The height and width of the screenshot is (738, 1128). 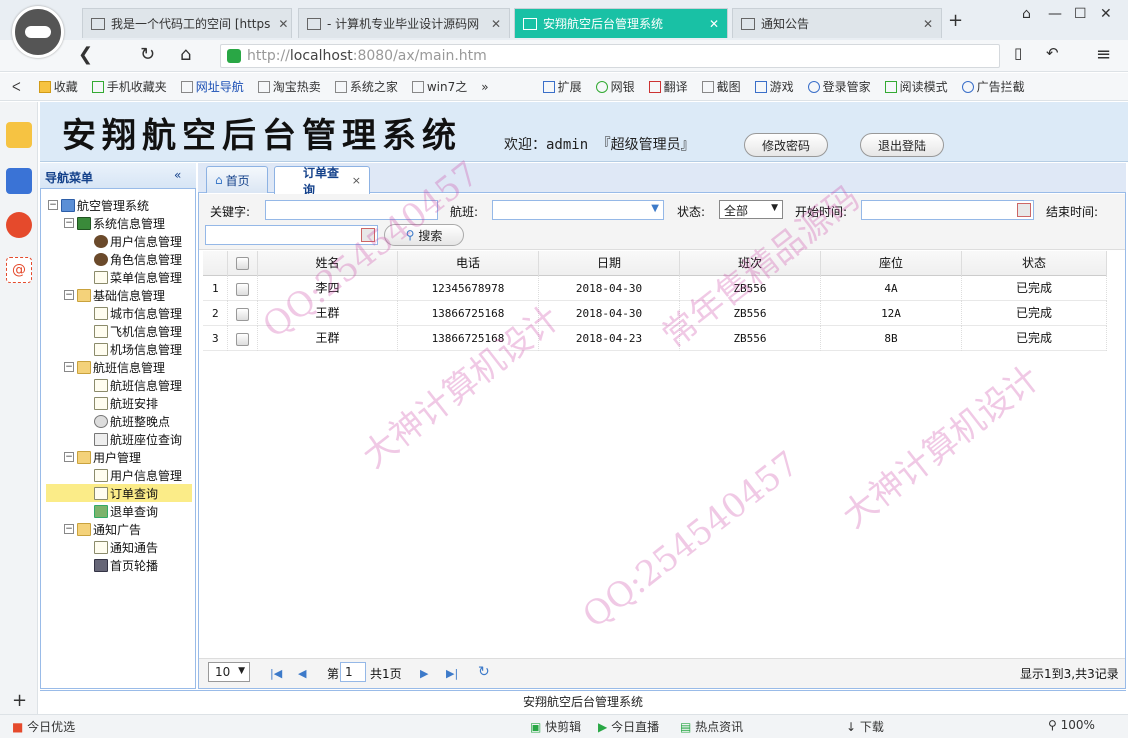 What do you see at coordinates (185, 54) in the screenshot?
I see `home-icon: ⌂` at bounding box center [185, 54].